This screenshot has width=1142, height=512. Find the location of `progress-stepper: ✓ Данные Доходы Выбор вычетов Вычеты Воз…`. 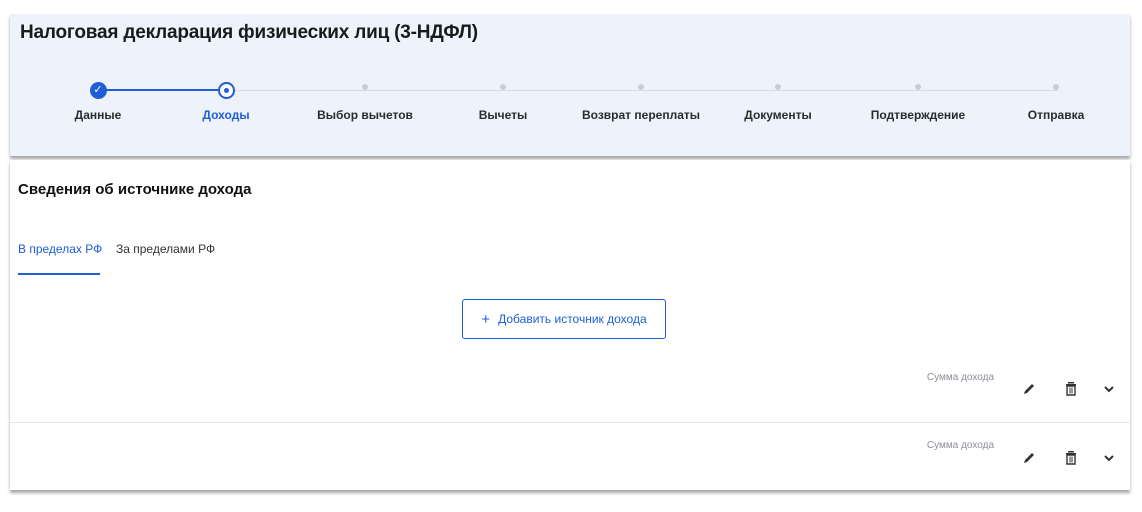

progress-stepper: ✓ Данные Доходы Выбор вычетов Вычеты Воз… is located at coordinates (570, 112).